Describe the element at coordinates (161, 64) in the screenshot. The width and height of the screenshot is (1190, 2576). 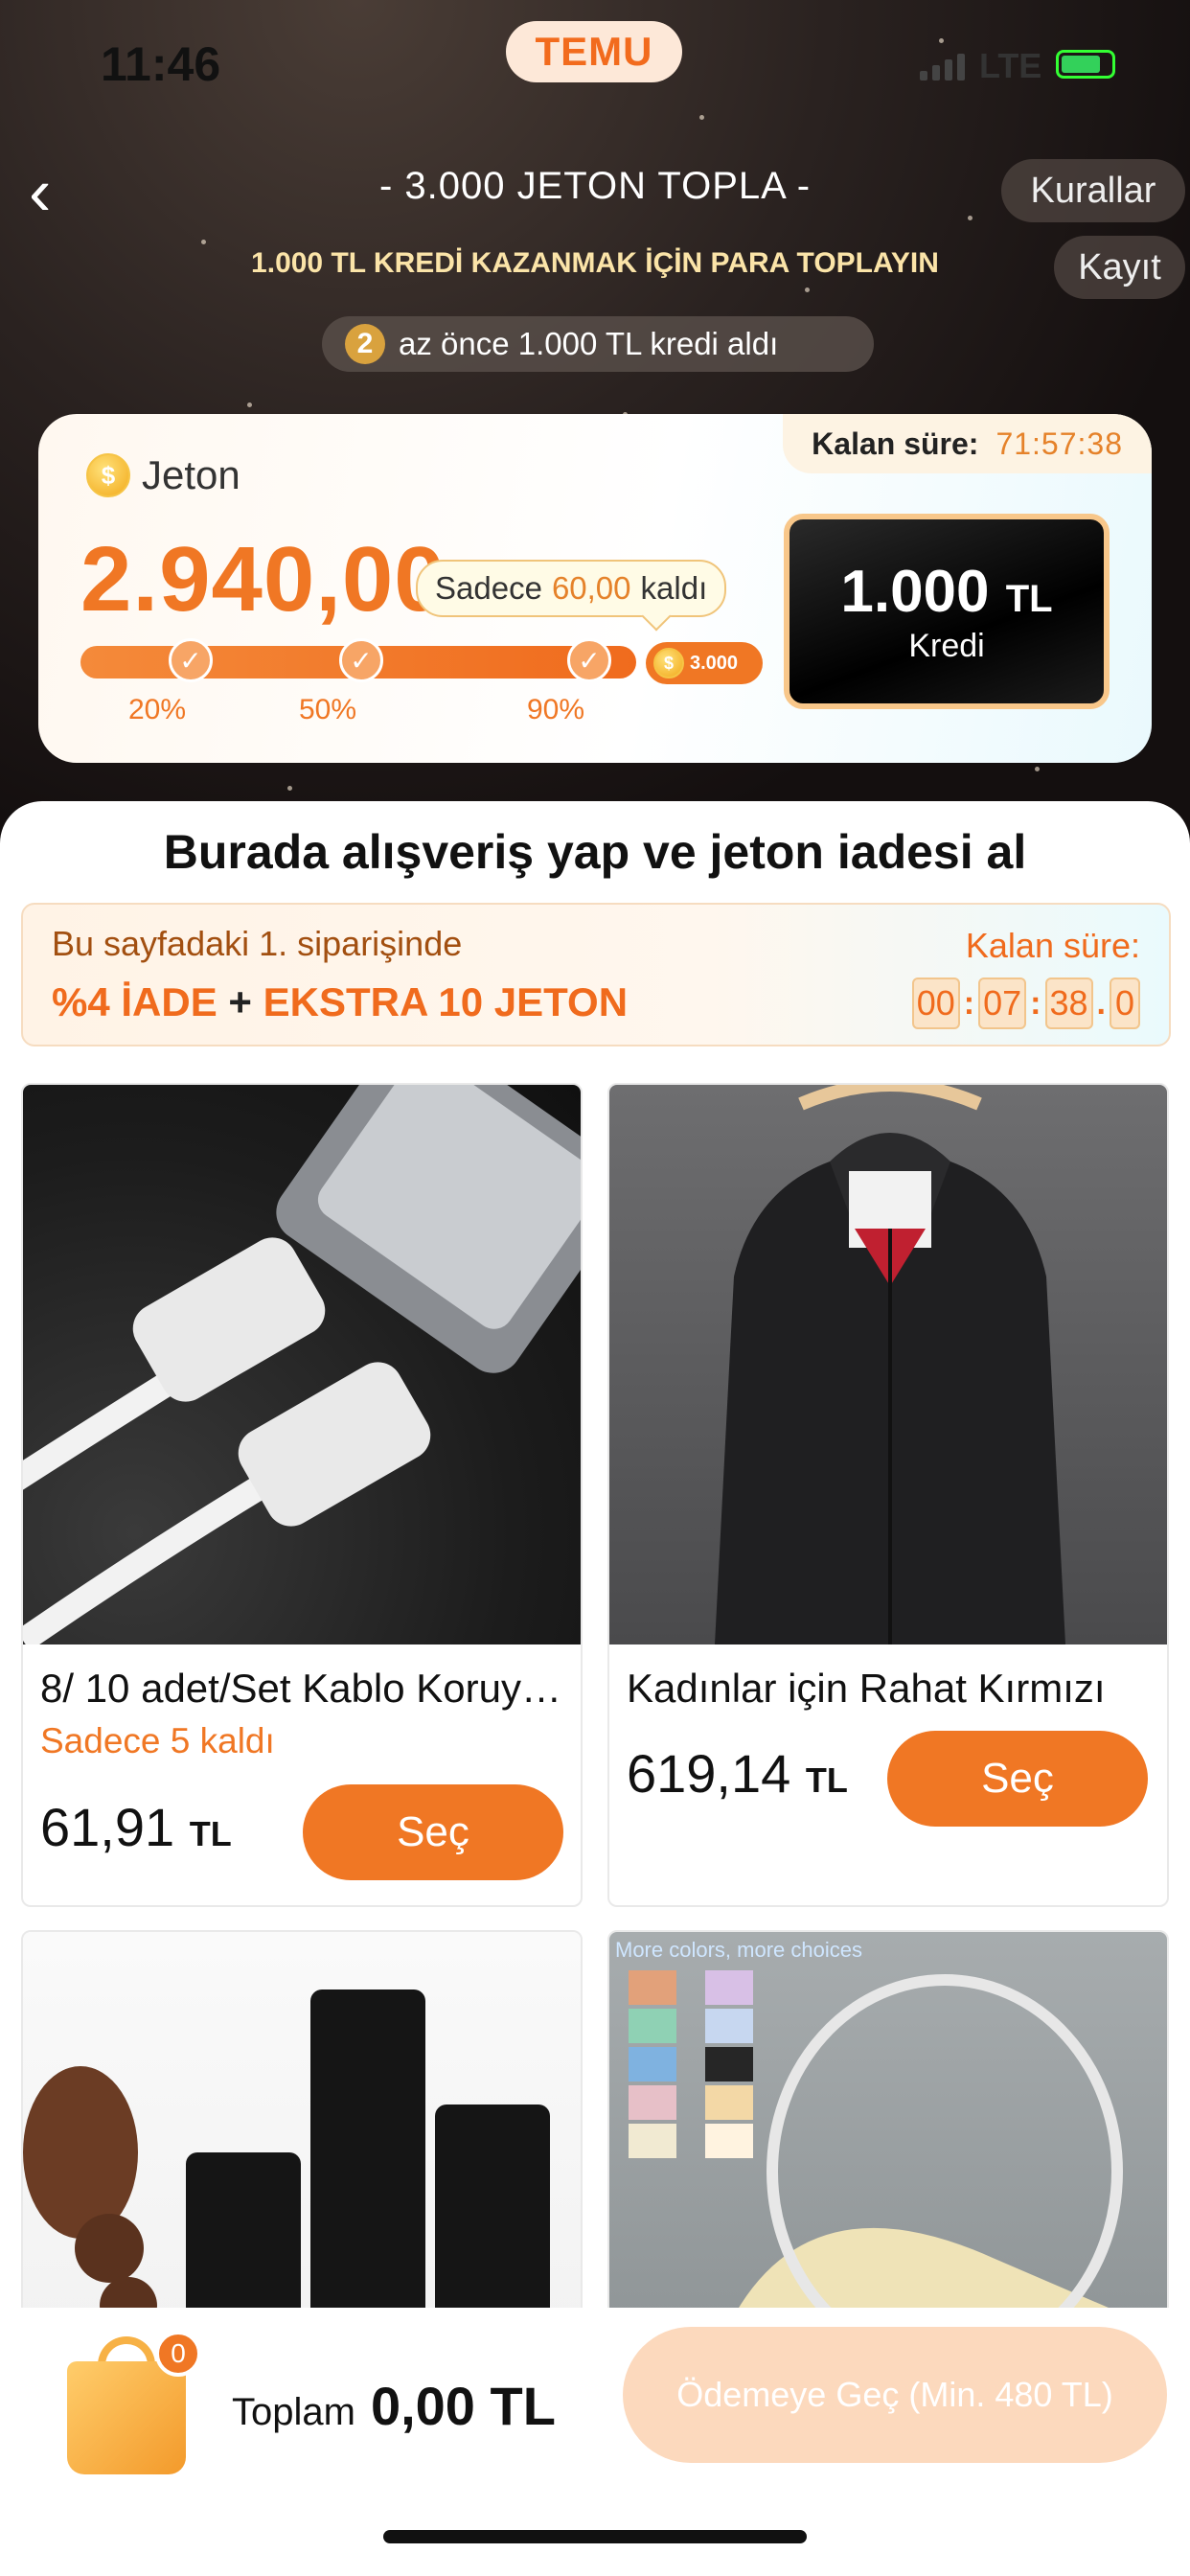
I see `status-time: 11:46` at that location.